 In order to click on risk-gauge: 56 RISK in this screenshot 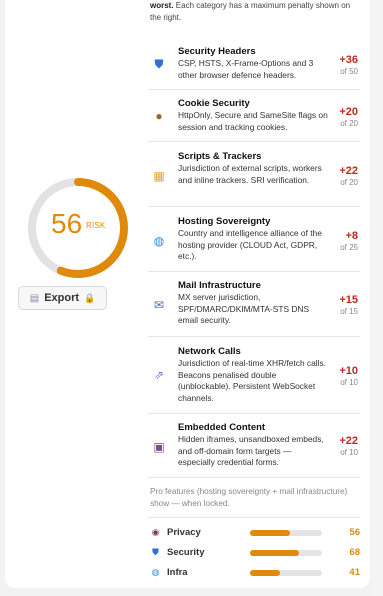, I will do `click(78, 228)`.